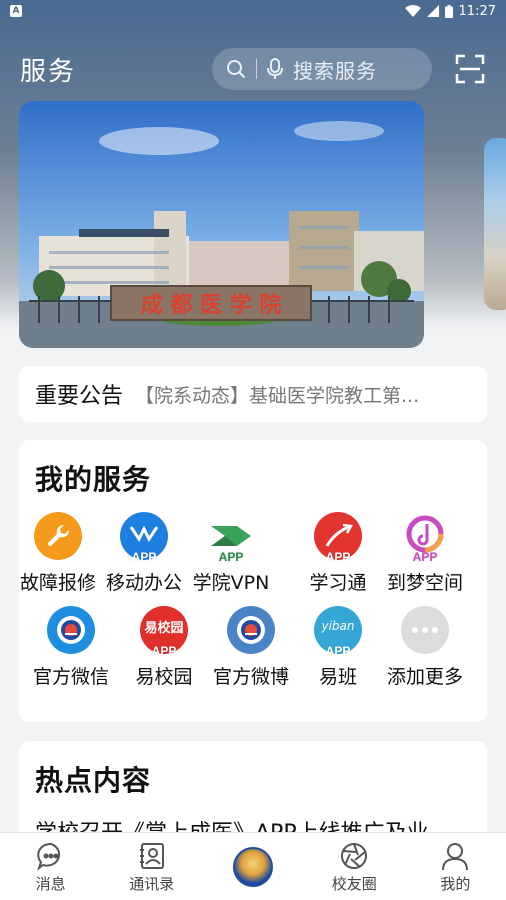  Describe the element at coordinates (253, 11) in the screenshot. I see `status-bar: A 11:27` at that location.